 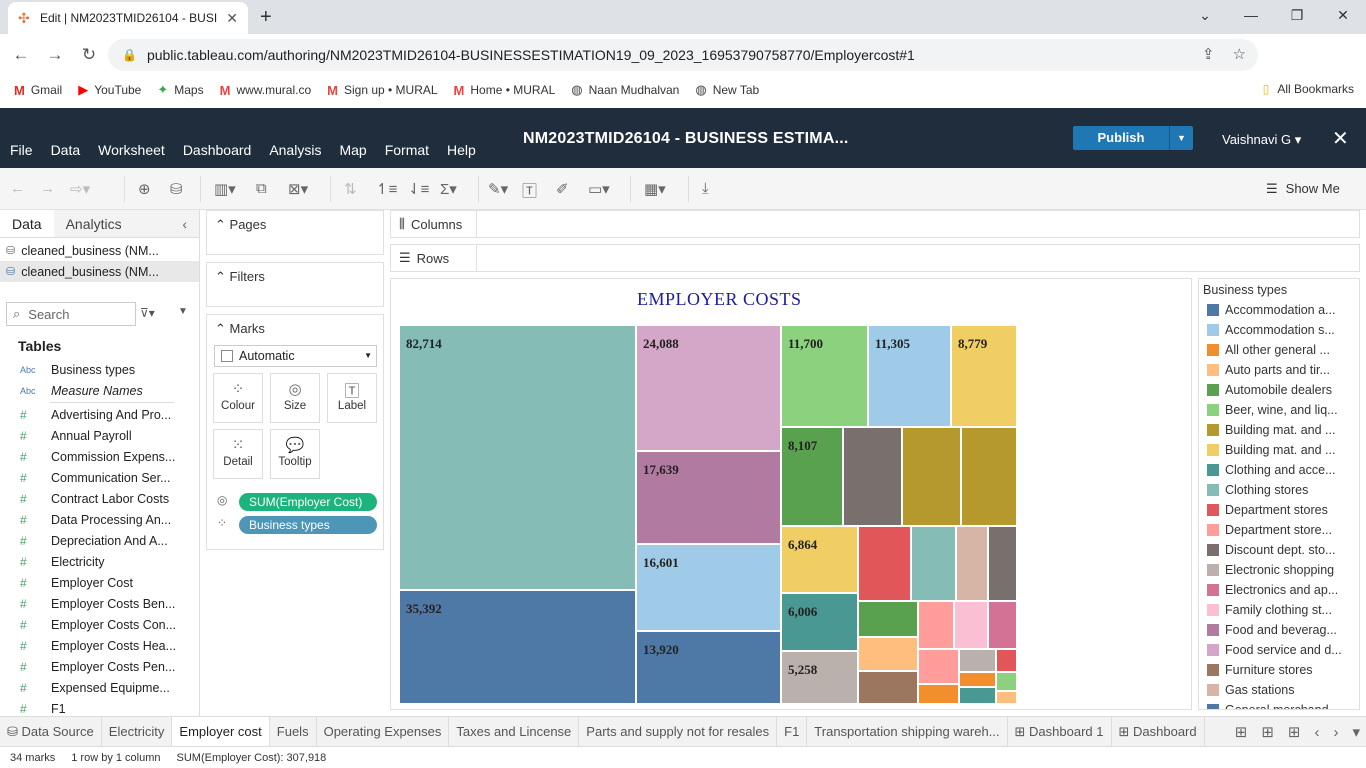 What do you see at coordinates (727, 90) in the screenshot?
I see `bookmark-item: ◍ New Tab` at bounding box center [727, 90].